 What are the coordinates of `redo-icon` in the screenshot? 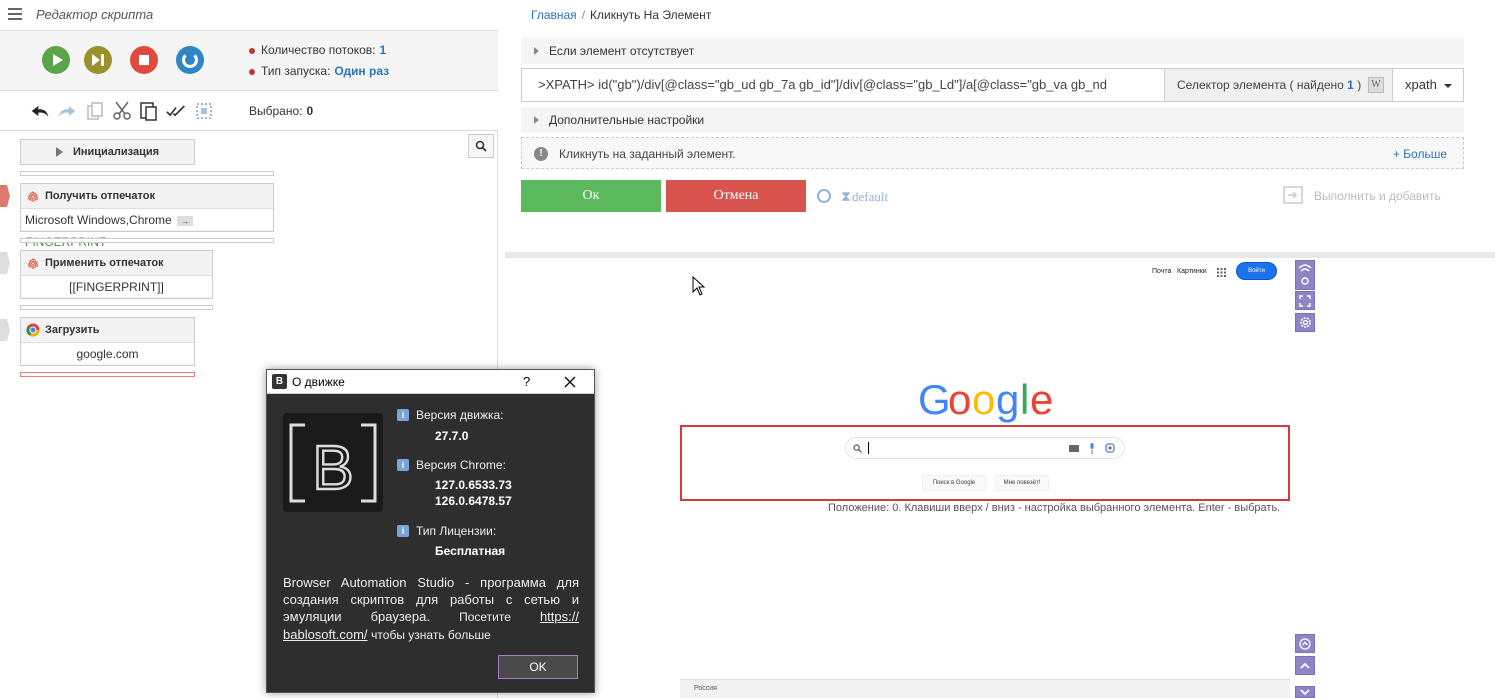 It's located at (67, 111).